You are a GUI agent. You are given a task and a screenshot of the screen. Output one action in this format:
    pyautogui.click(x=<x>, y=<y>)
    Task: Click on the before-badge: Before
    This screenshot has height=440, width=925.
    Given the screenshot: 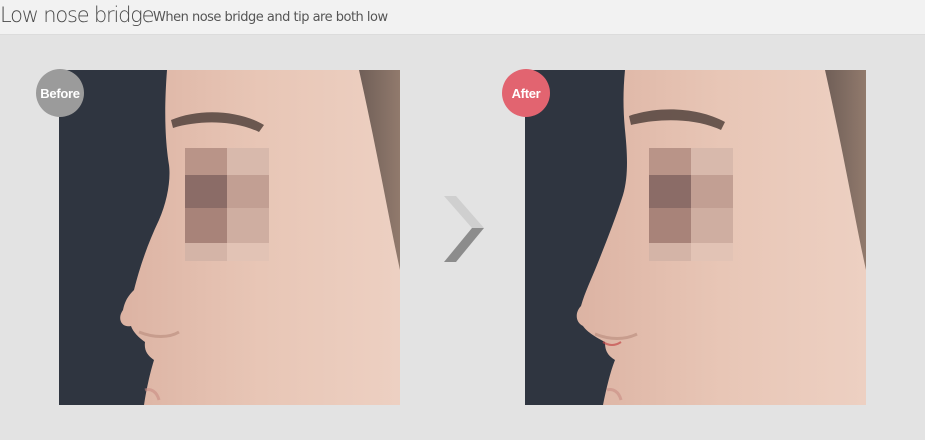 What is the action you would take?
    pyautogui.click(x=60, y=93)
    